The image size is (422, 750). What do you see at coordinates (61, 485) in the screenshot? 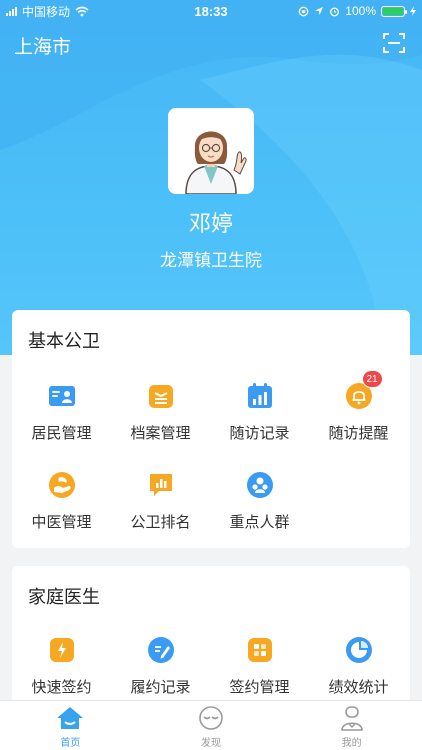
I see `tcm-hand-icon` at bounding box center [61, 485].